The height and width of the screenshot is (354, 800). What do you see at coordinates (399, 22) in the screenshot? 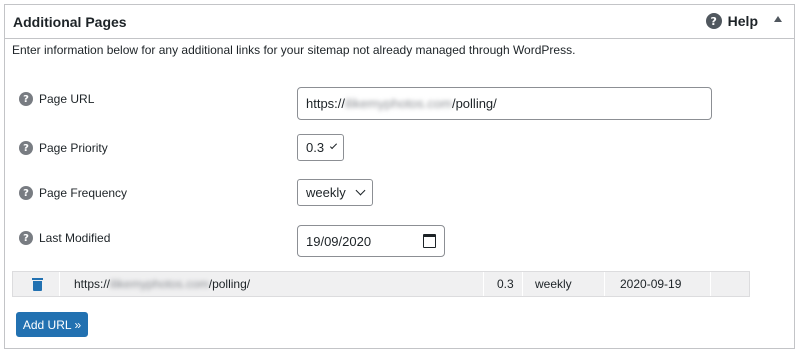
I see `panel-header: Additional Pages ? Help` at bounding box center [399, 22].